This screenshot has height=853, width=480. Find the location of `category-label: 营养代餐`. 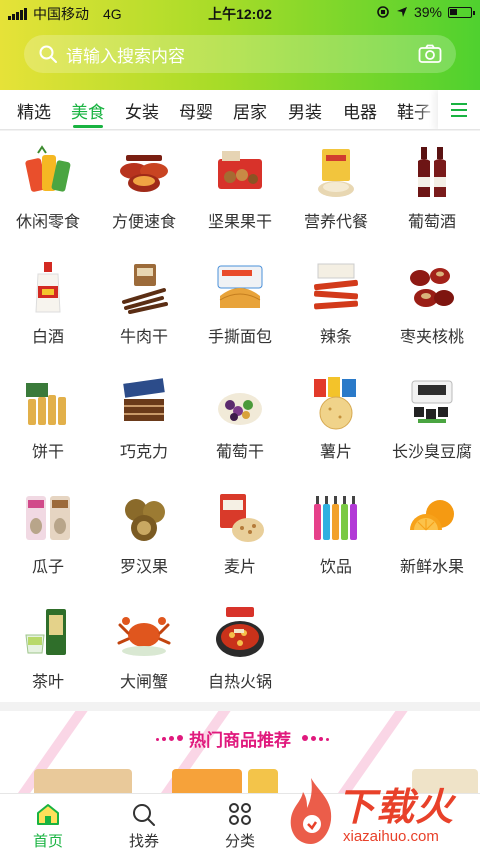

category-label: 营养代餐 is located at coordinates (335, 222).